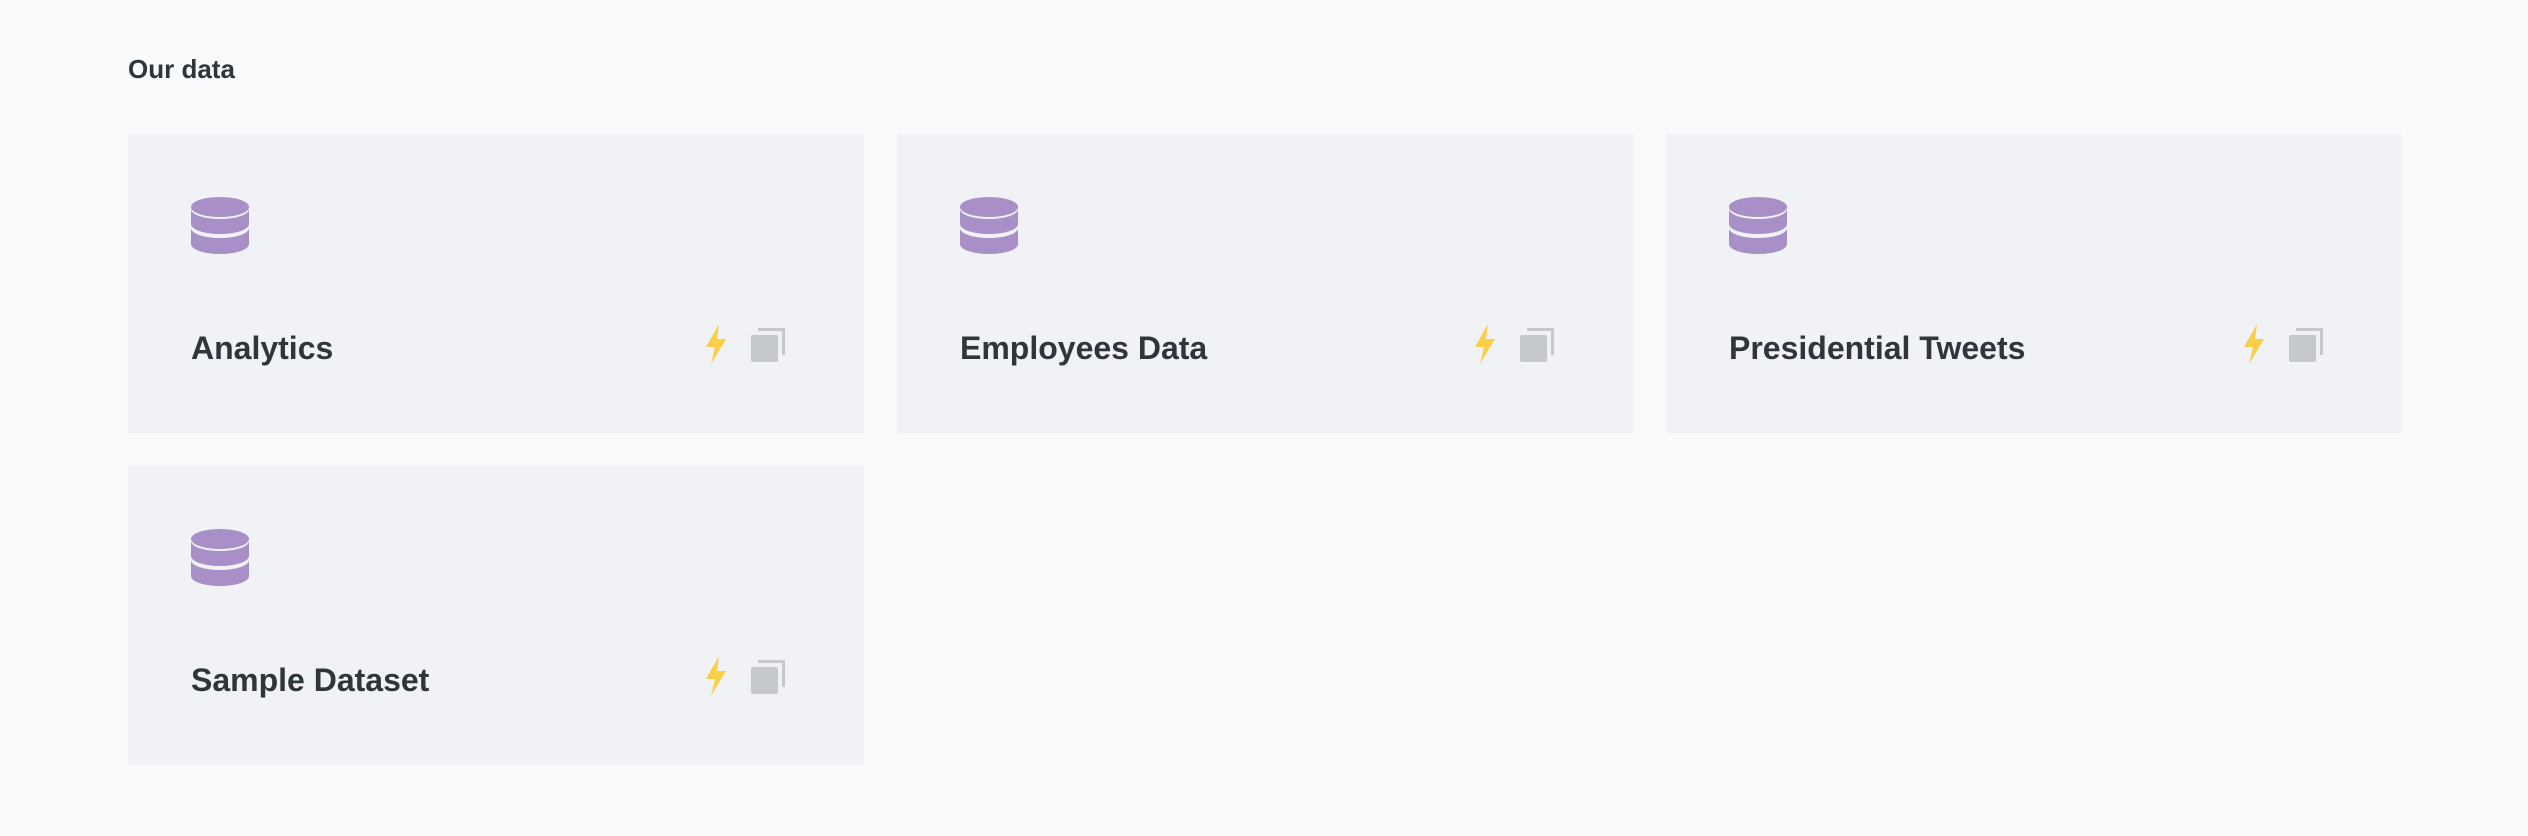  What do you see at coordinates (2034, 283) in the screenshot?
I see `database-card-presidential-tweets: Presidential Tweets` at bounding box center [2034, 283].